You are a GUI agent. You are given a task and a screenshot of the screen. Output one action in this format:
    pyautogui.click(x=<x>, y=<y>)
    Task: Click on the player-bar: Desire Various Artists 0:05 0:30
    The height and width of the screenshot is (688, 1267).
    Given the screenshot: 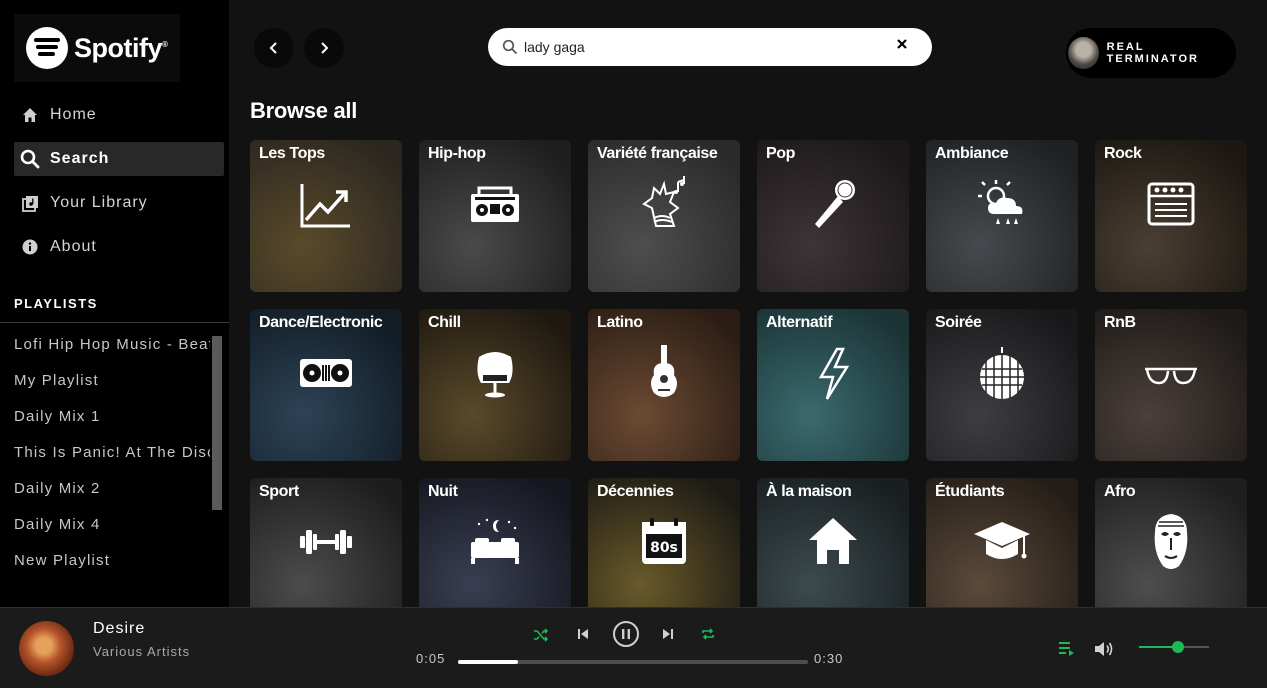 What is the action you would take?
    pyautogui.click(x=633, y=647)
    